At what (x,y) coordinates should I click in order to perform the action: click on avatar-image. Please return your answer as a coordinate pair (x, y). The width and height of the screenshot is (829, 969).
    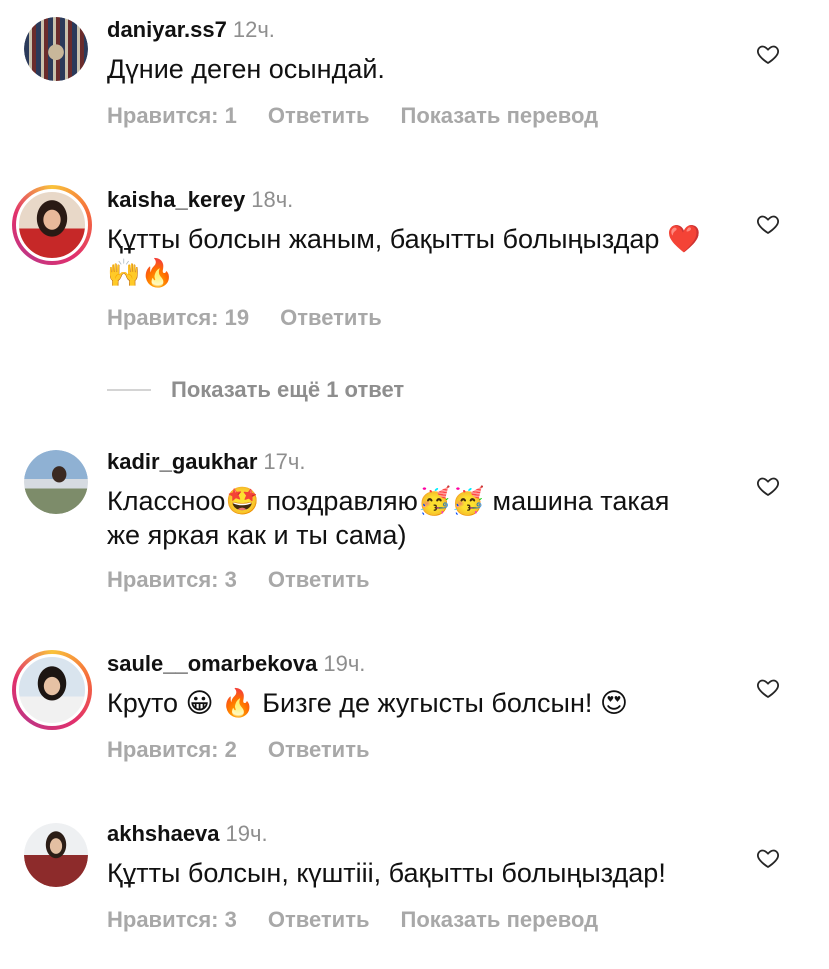
    Looking at the image, I should click on (56, 855).